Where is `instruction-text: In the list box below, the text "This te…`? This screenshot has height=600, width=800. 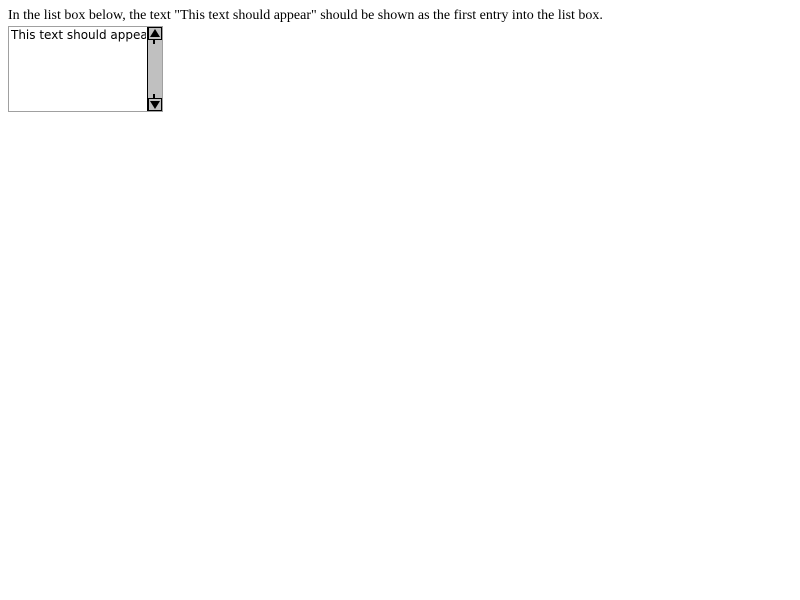
instruction-text: In the list box below, the text "This te… is located at coordinates (305, 15).